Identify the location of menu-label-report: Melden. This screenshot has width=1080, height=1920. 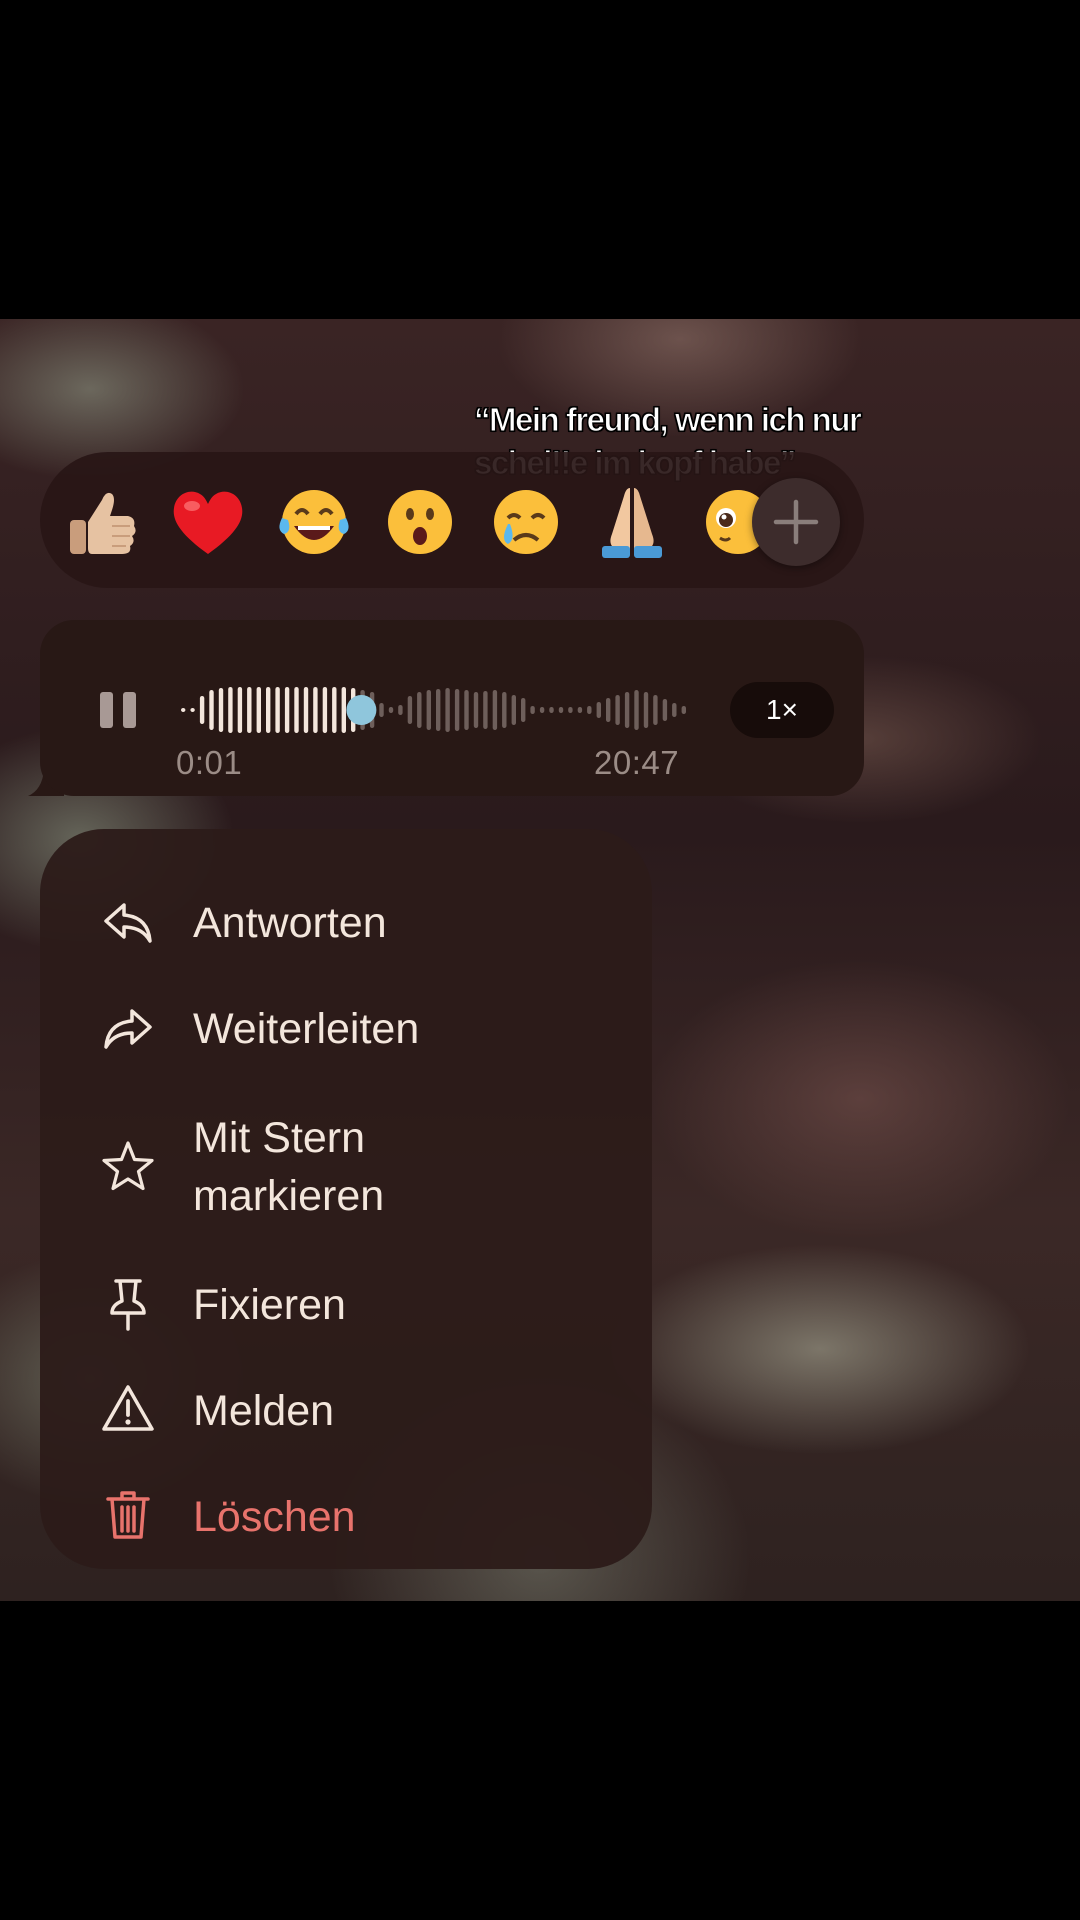
(264, 1411).